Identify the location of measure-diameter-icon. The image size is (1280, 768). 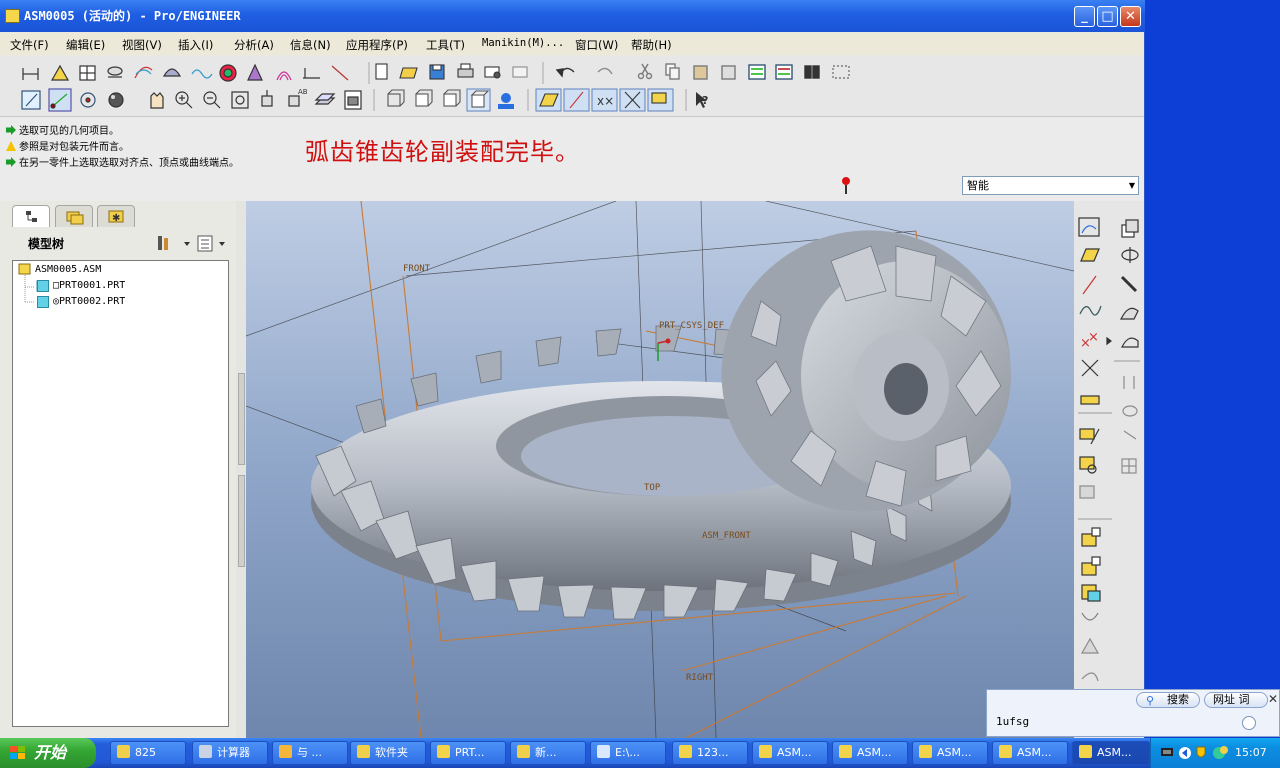
(115, 72).